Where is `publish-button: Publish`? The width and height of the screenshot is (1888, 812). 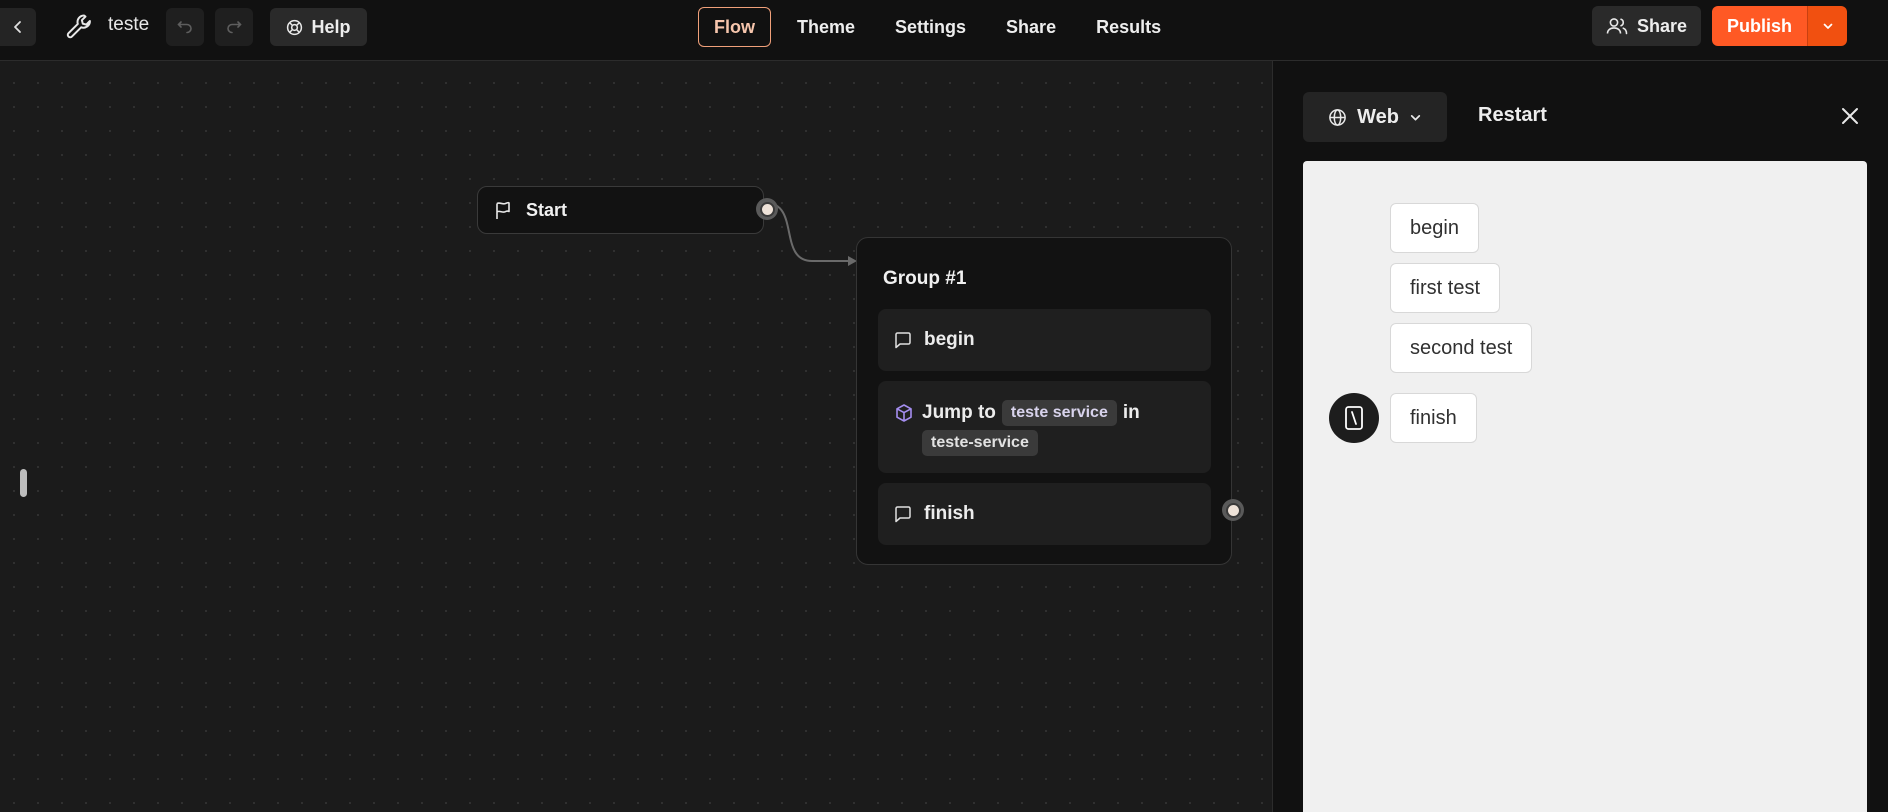
publish-button: Publish is located at coordinates (1759, 26).